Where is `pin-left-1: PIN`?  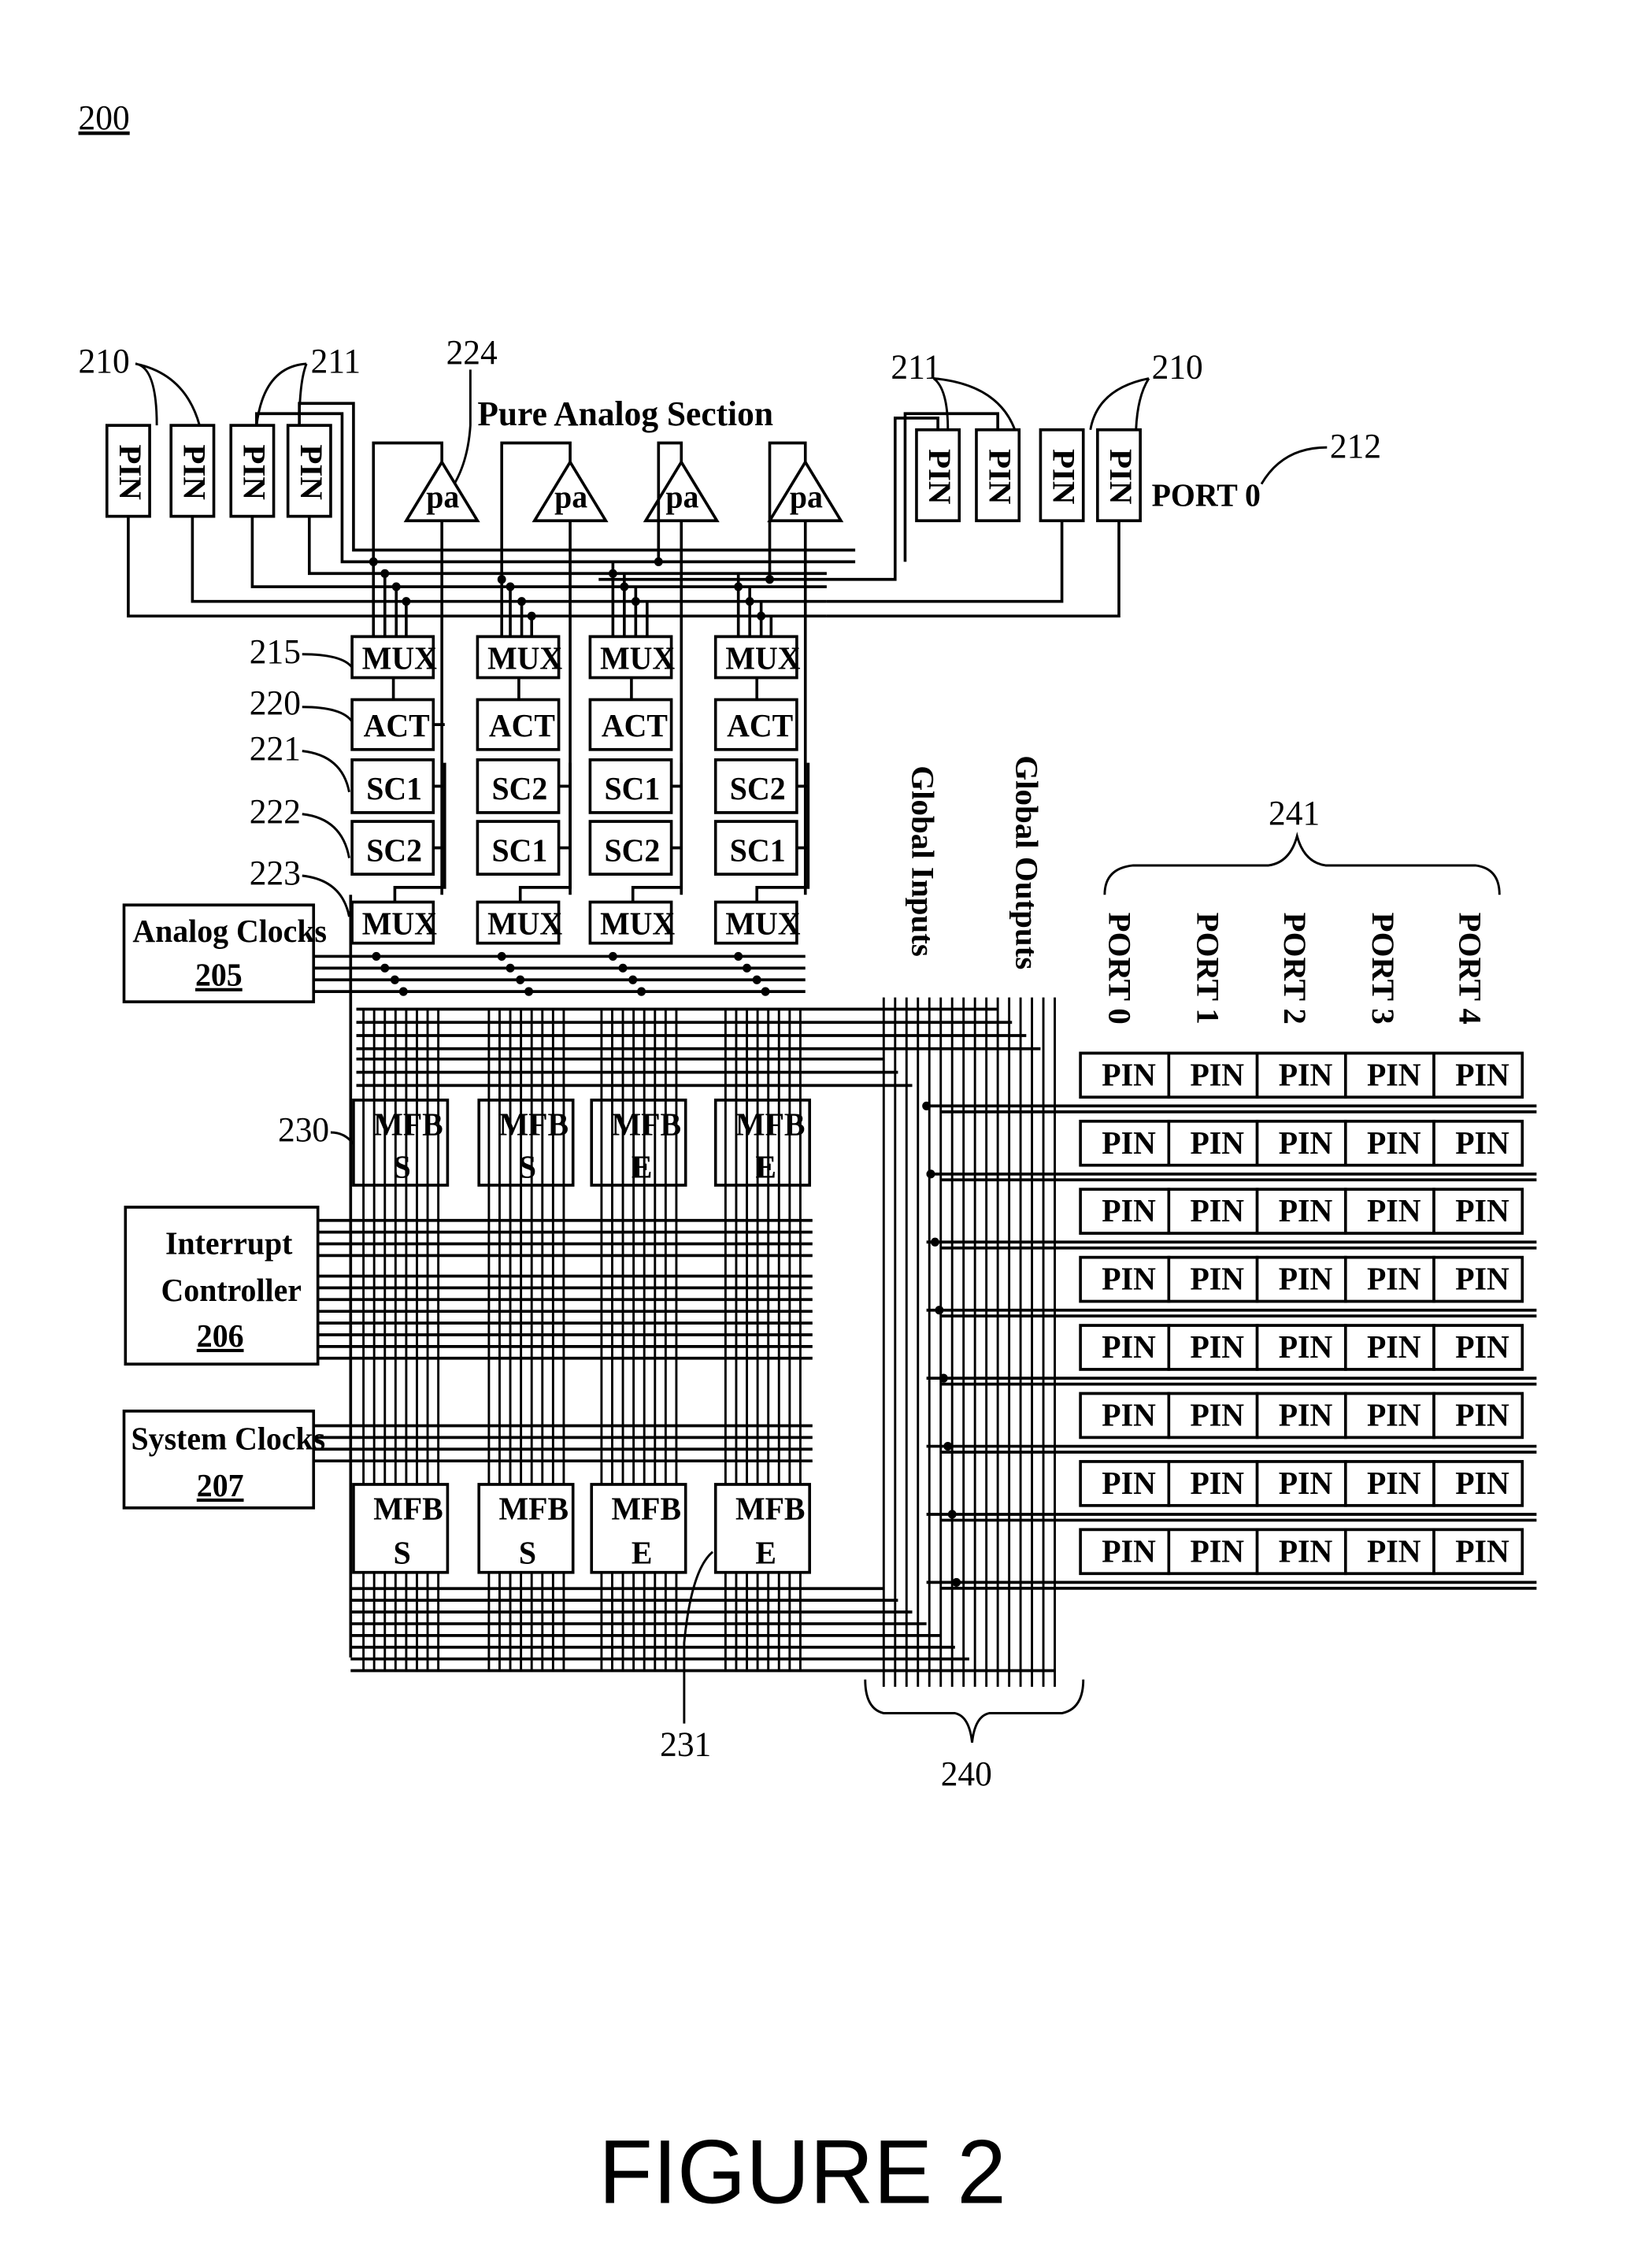 pin-left-1: PIN is located at coordinates (128, 471).